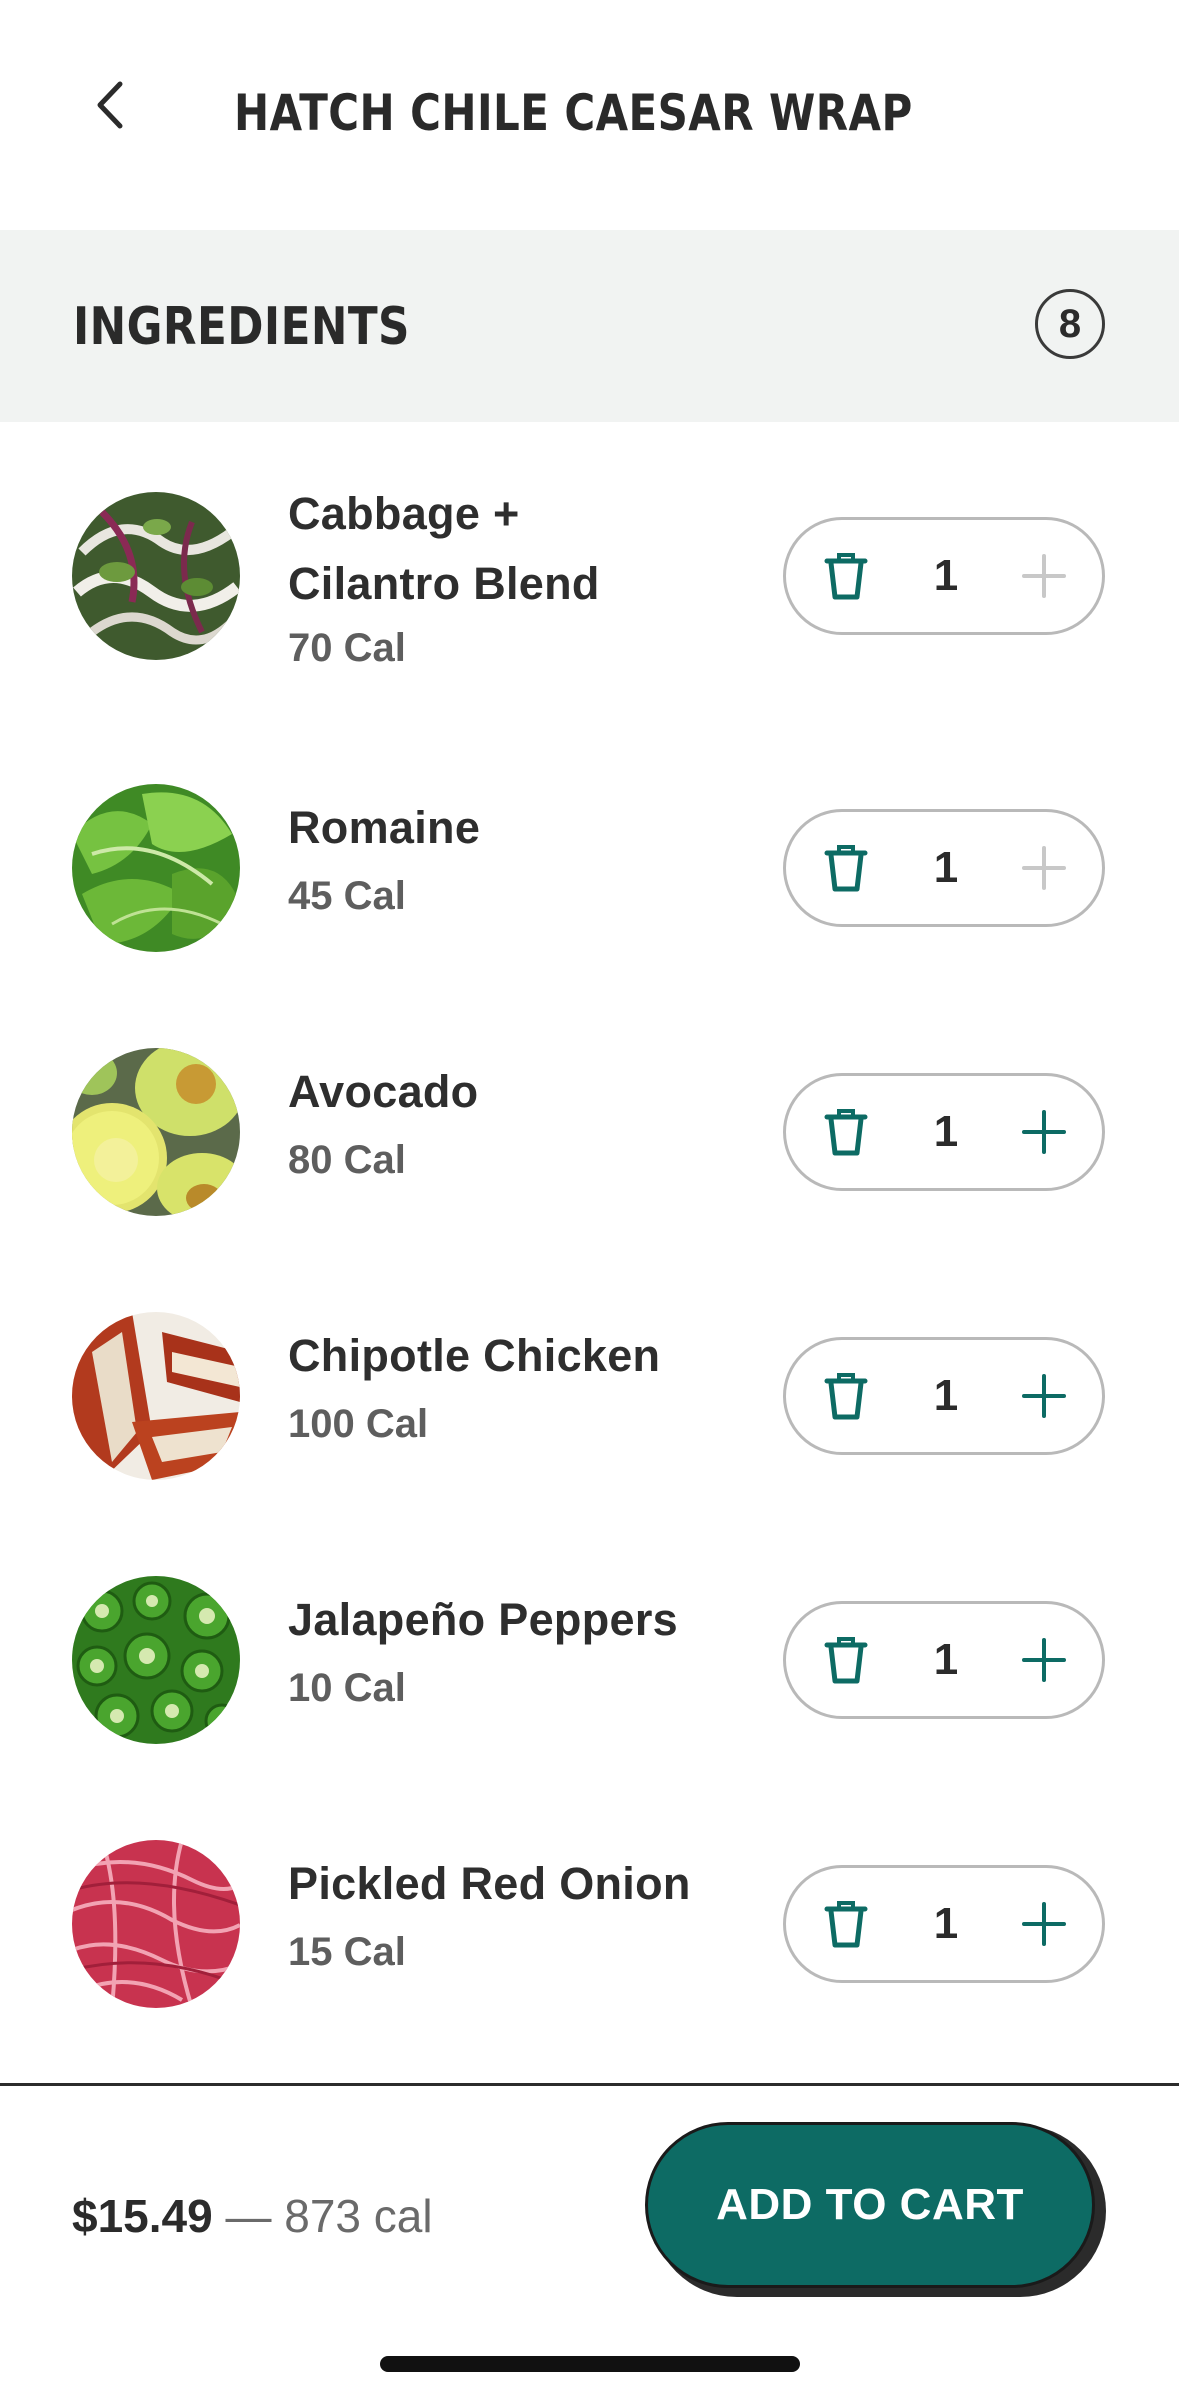 The image size is (1179, 2396). What do you see at coordinates (589, 2241) in the screenshot?
I see `footer: $15.49 — 873 cal ADD TO CART` at bounding box center [589, 2241].